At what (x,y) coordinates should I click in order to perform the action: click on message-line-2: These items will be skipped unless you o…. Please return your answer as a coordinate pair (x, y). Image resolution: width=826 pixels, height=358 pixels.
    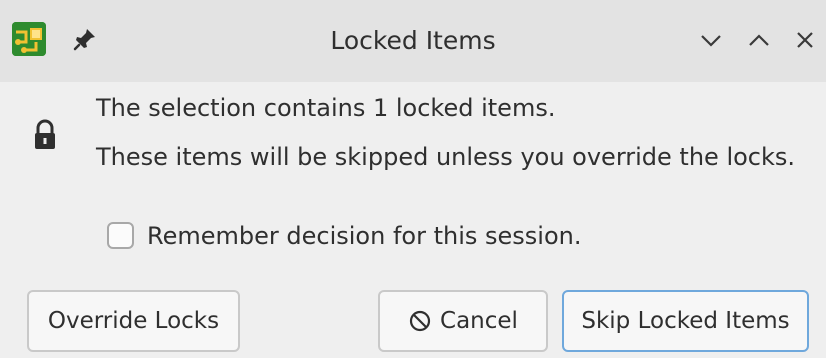
    Looking at the image, I should click on (446, 157).